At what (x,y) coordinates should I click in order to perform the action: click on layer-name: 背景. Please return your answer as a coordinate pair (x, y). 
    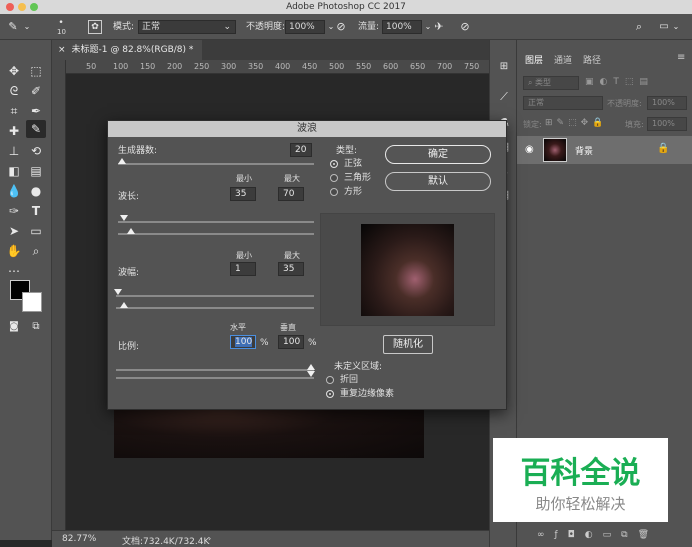
    Looking at the image, I should click on (584, 152).